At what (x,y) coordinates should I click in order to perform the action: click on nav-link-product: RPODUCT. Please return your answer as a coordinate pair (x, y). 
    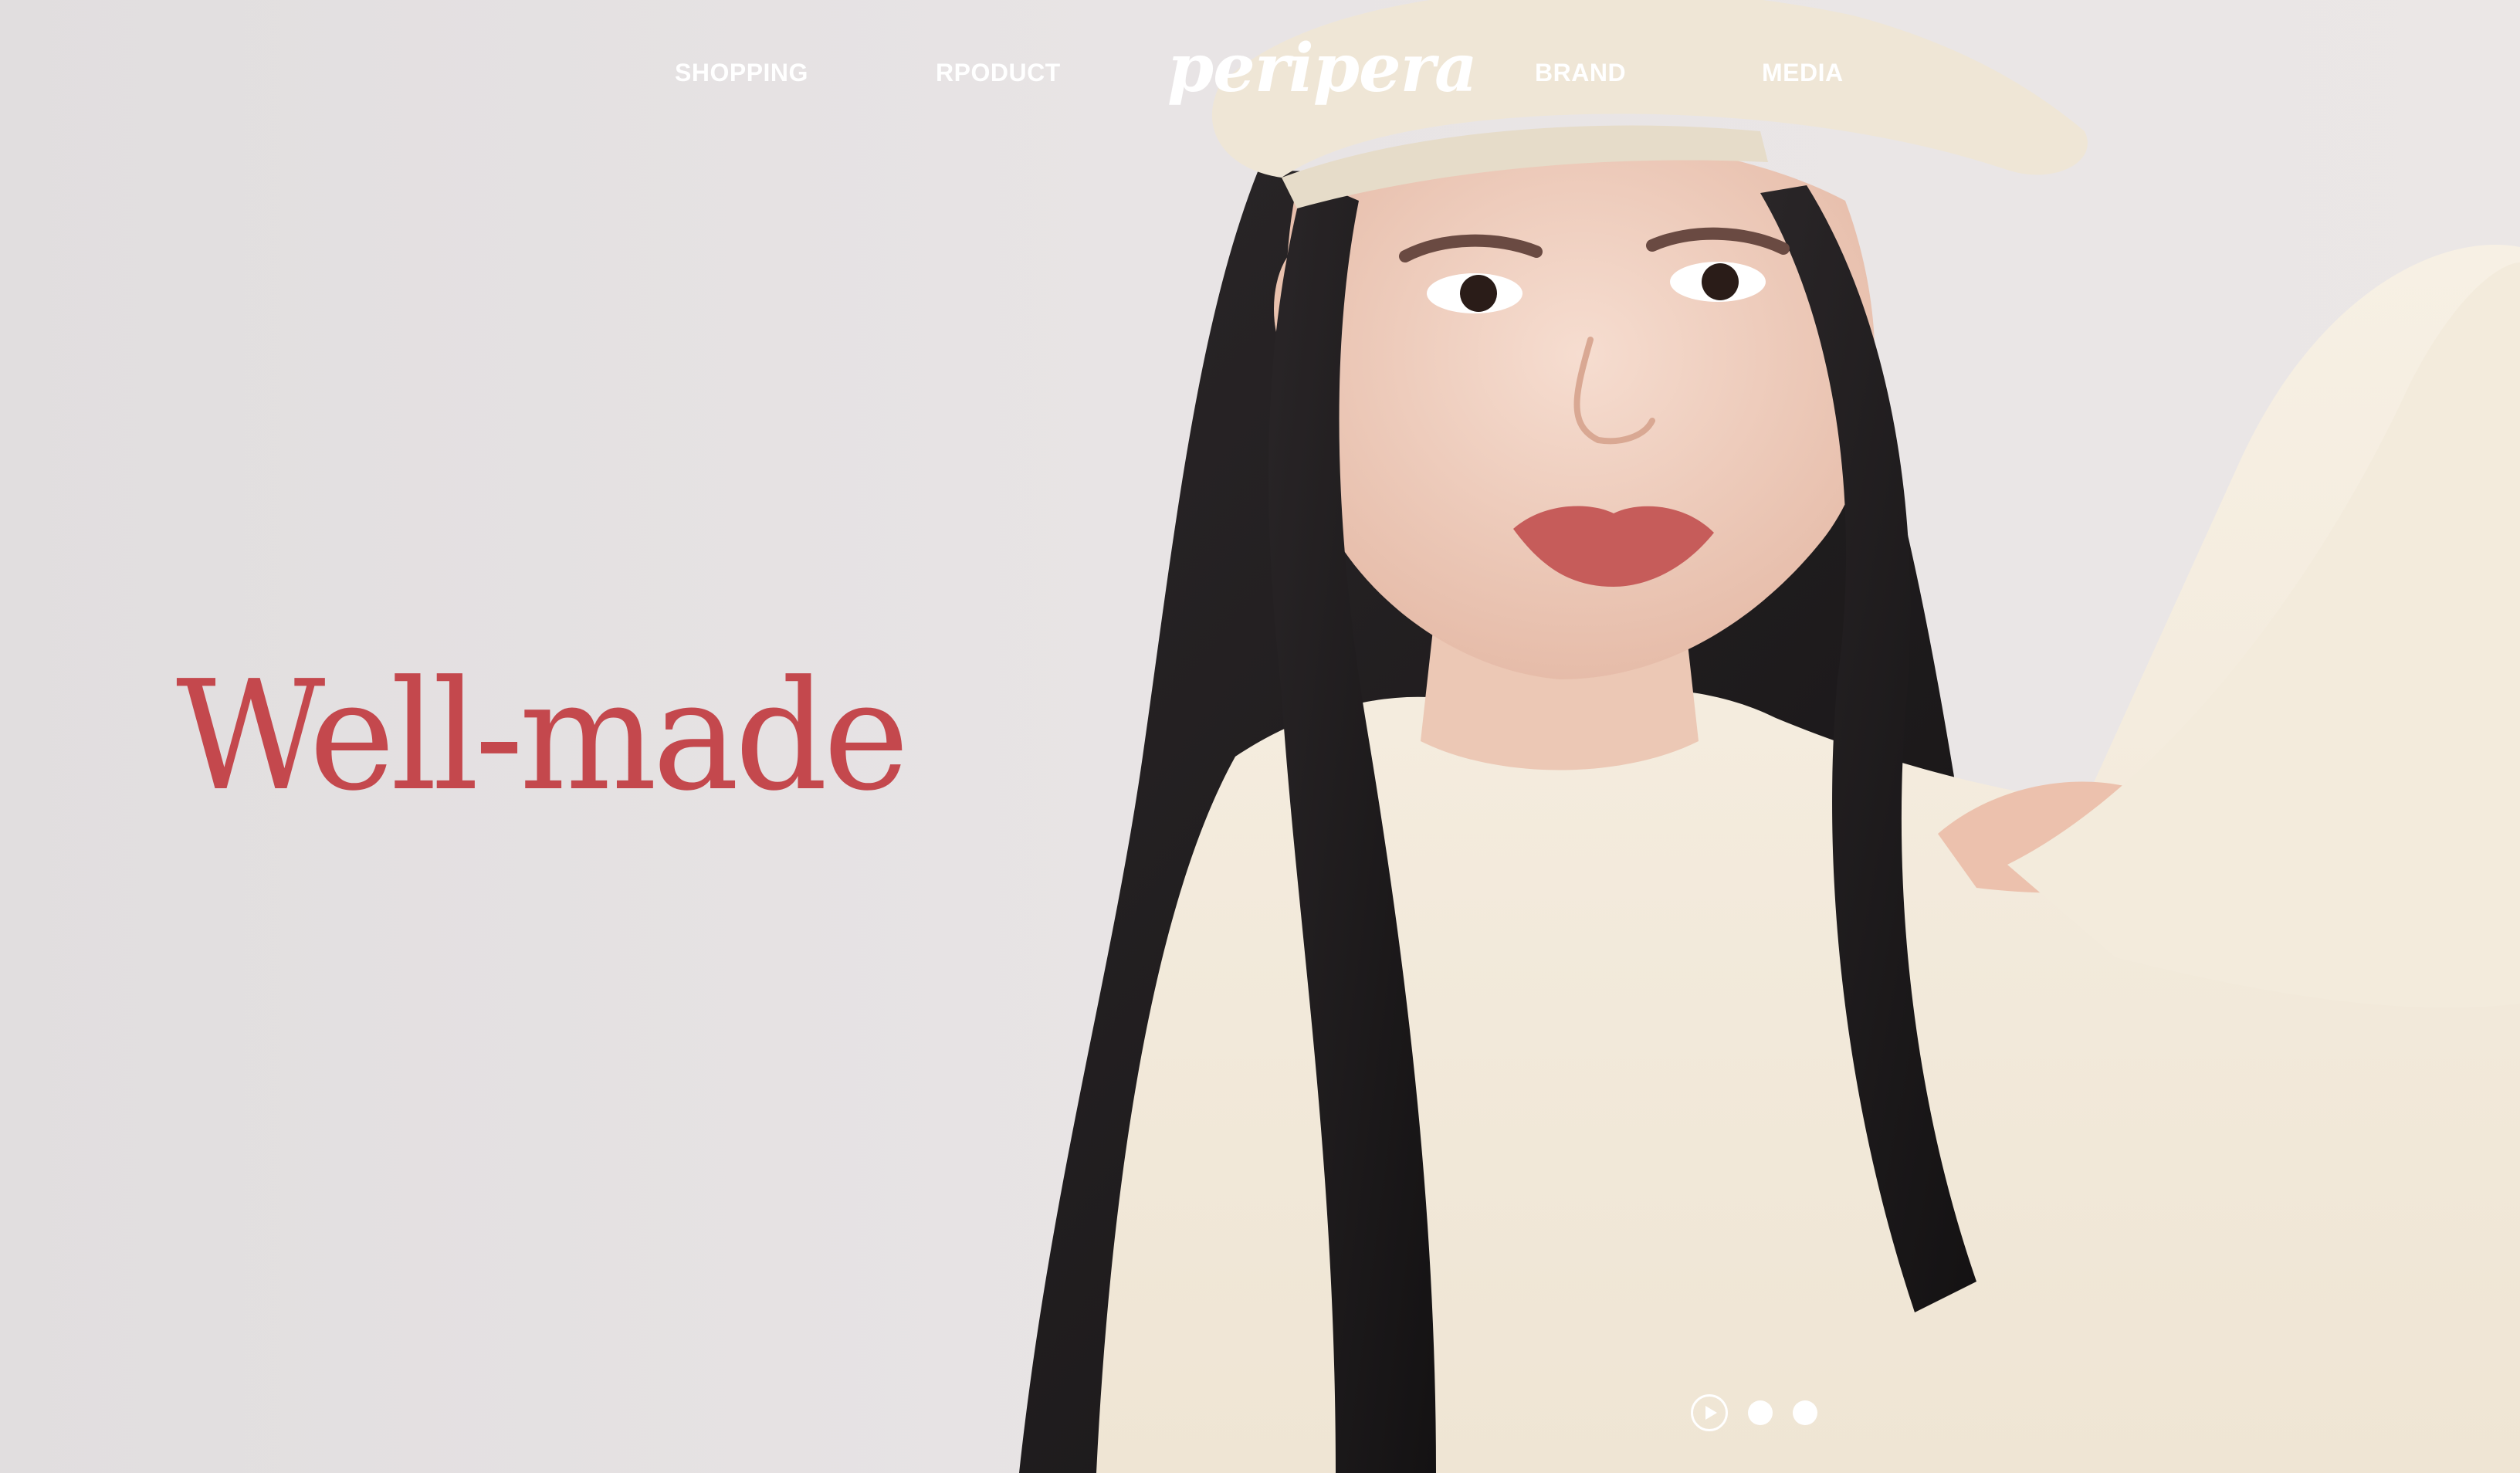
    Looking at the image, I should click on (999, 73).